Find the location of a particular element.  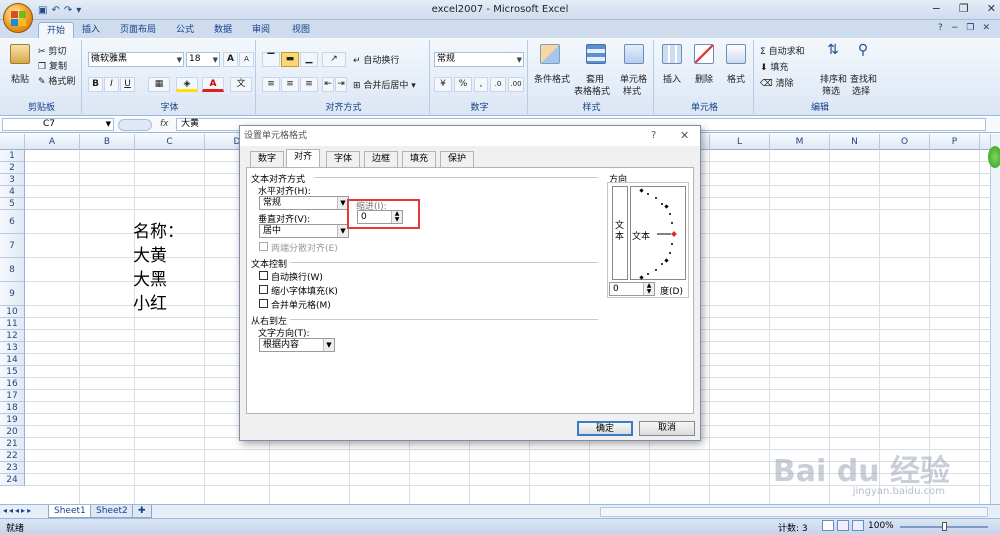

row-header: 16 is located at coordinates (12, 384).